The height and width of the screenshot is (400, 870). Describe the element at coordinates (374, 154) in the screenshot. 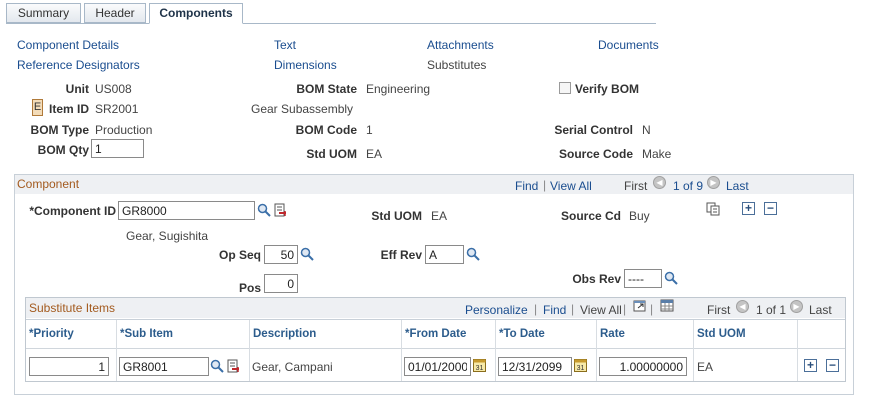

I see `std-uom-value: EA` at that location.